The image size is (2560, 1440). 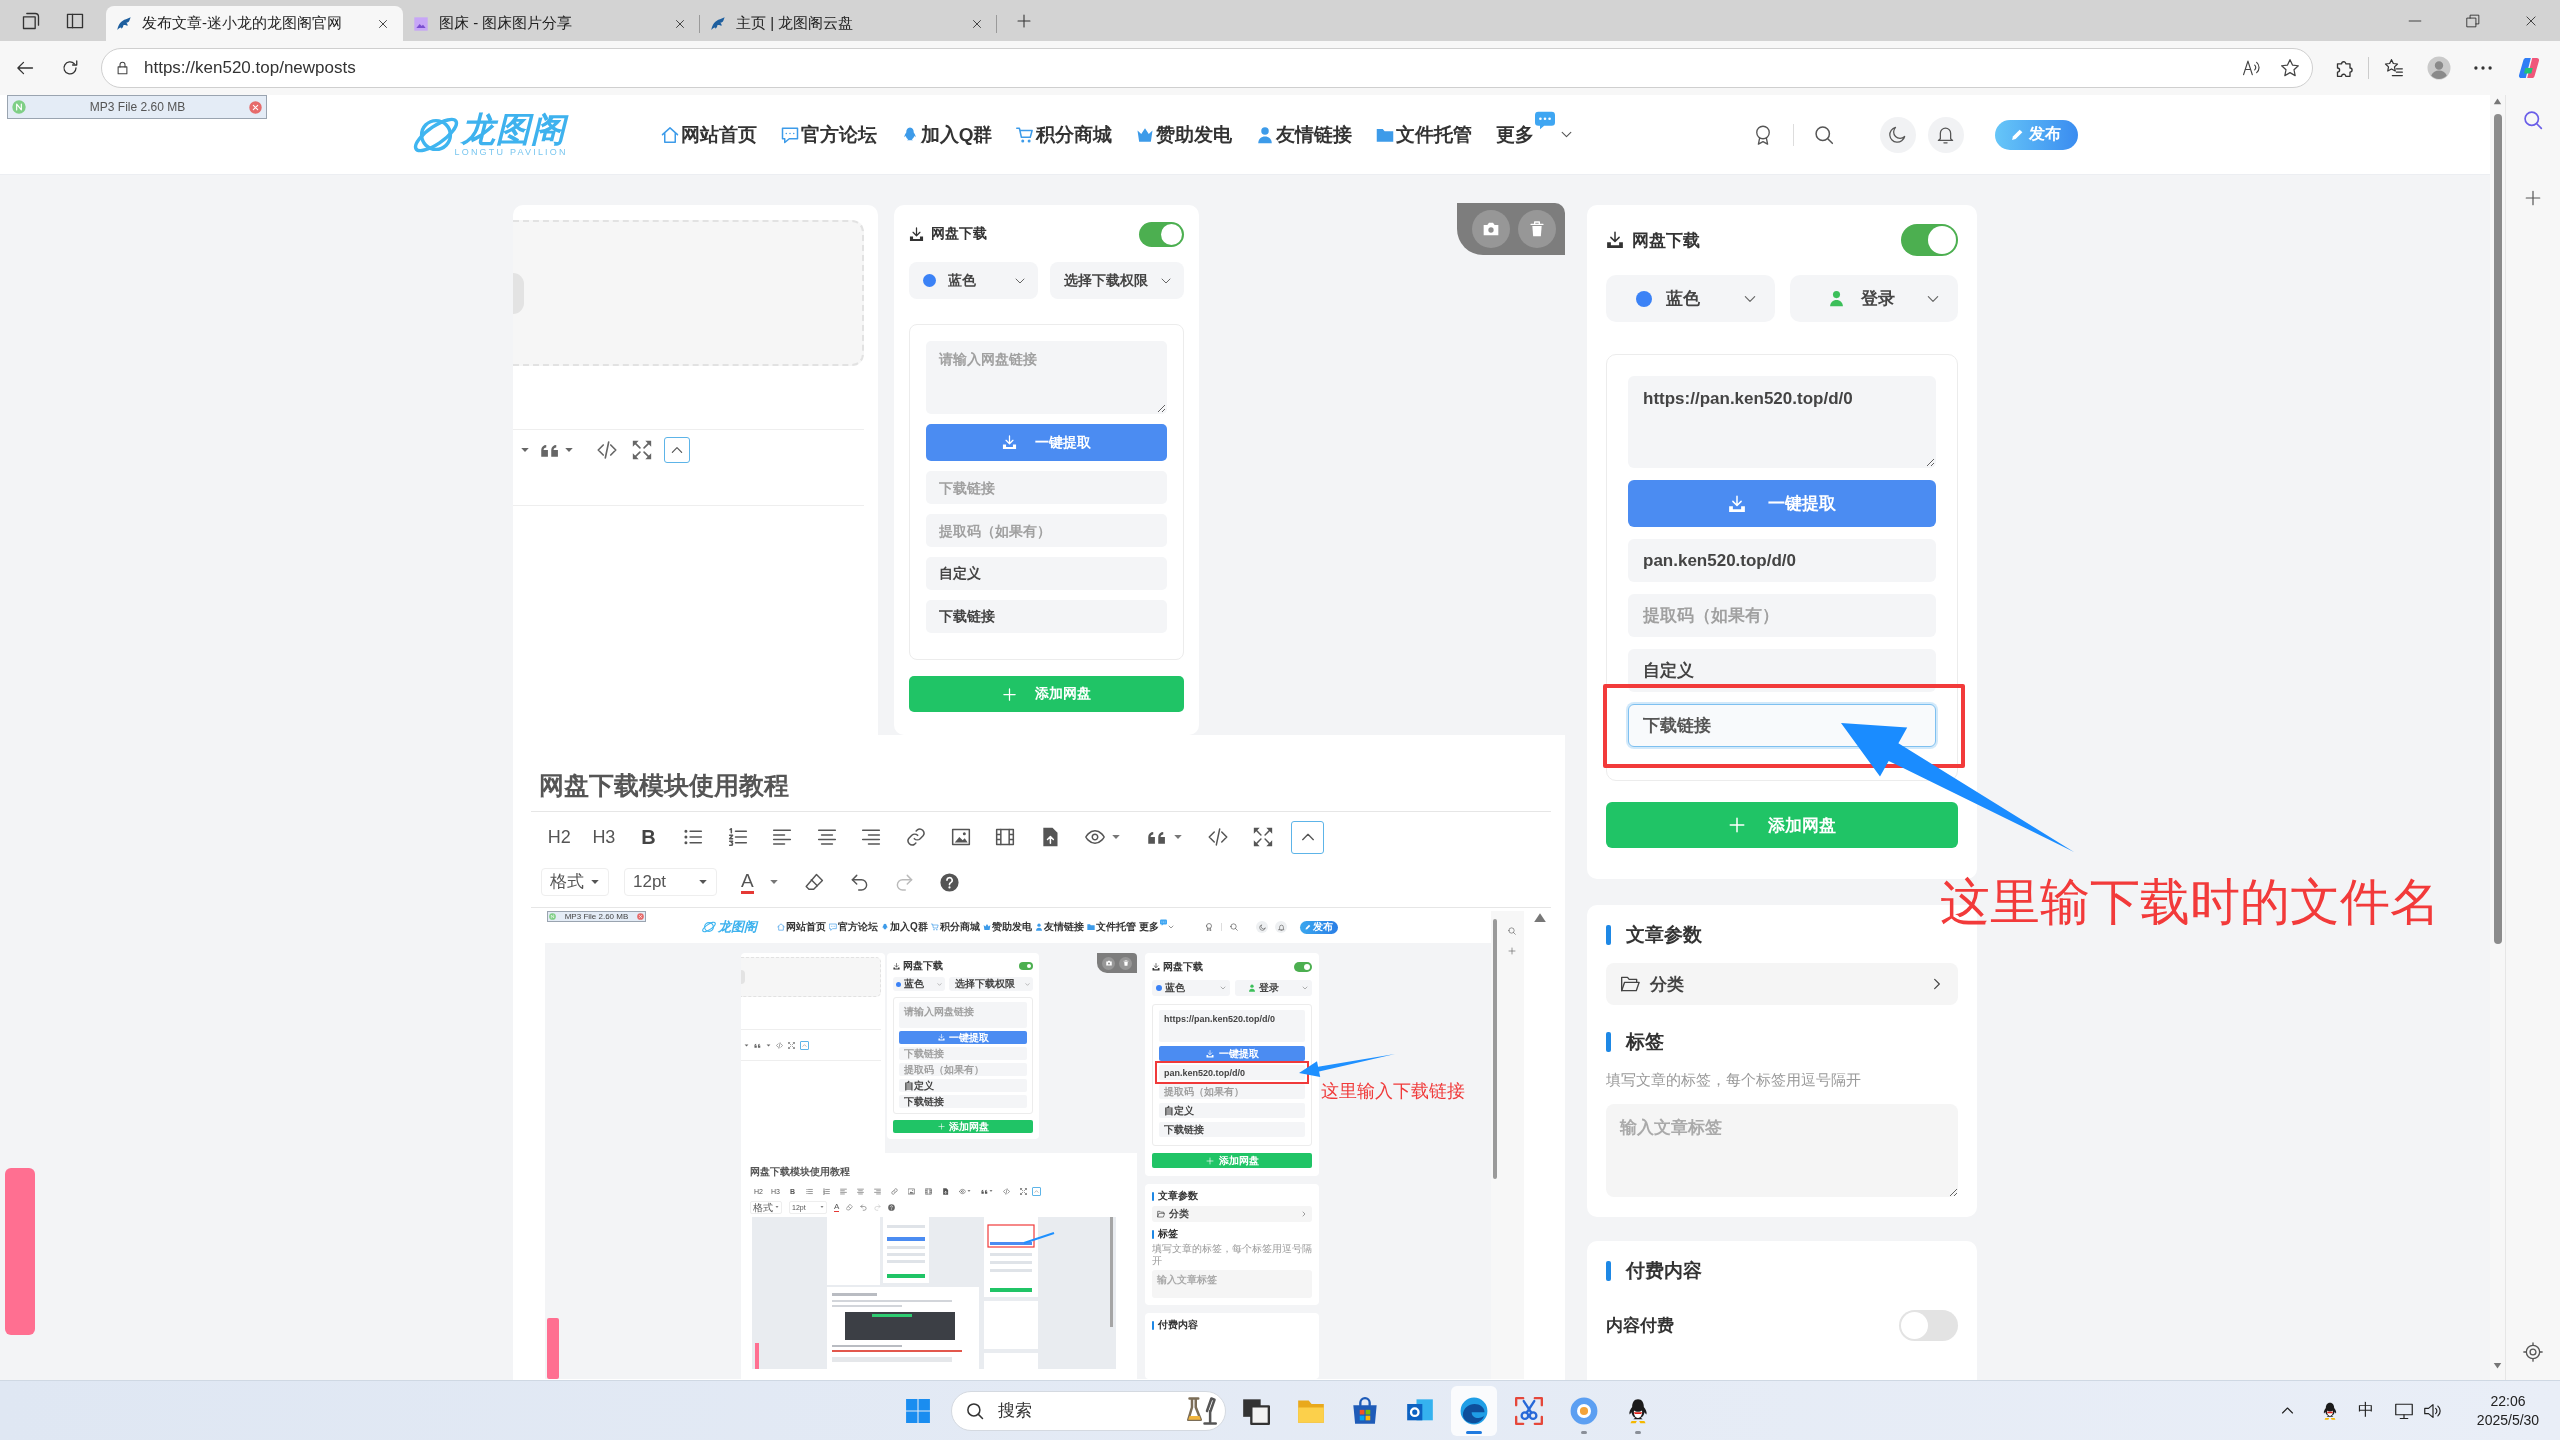 What do you see at coordinates (2433, 1410) in the screenshot?
I see `speaker-icon` at bounding box center [2433, 1410].